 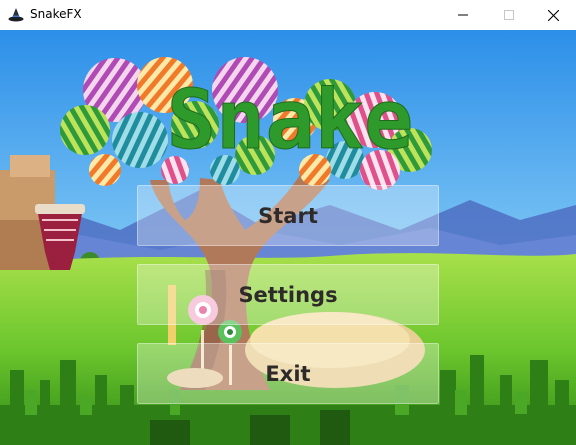 I want to click on maximize-icon, so click(x=509, y=15).